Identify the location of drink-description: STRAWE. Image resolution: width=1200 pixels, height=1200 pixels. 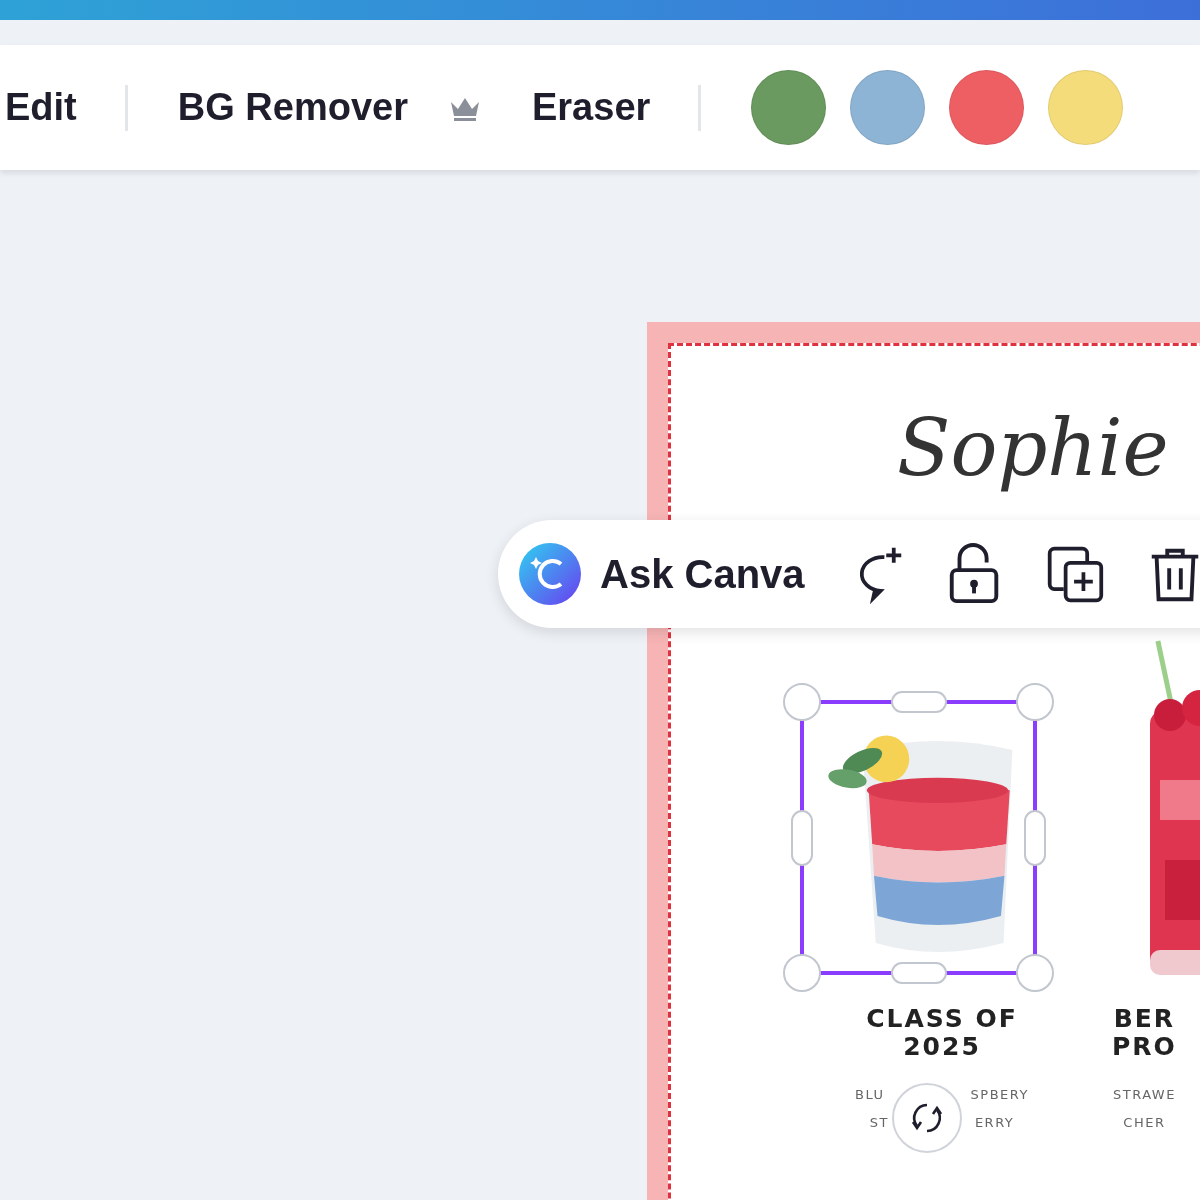
(1144, 1095).